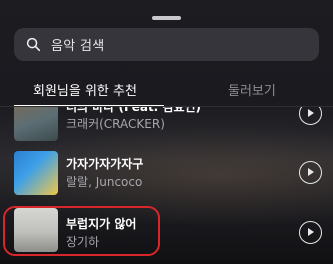 Image resolution: width=333 pixels, height=264 pixels. I want to click on search-placeholder: 음악 검색, so click(78, 46).